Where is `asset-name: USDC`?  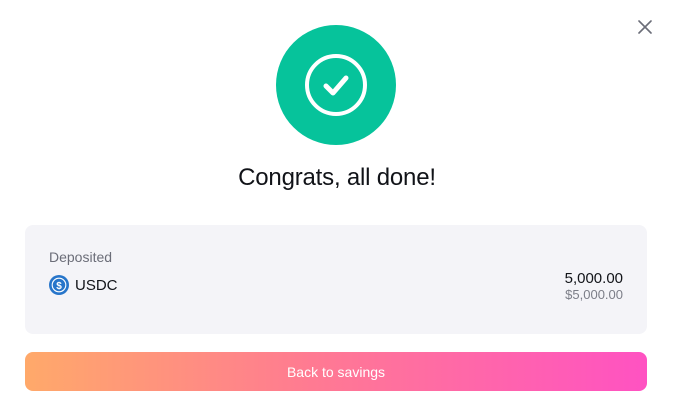 asset-name: USDC is located at coordinates (96, 285).